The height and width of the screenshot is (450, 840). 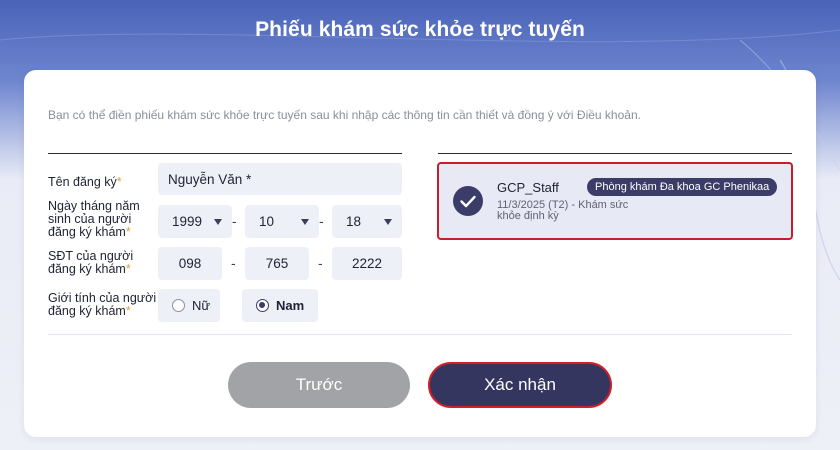 I want to click on gender-male-radio: Nam, so click(x=280, y=305).